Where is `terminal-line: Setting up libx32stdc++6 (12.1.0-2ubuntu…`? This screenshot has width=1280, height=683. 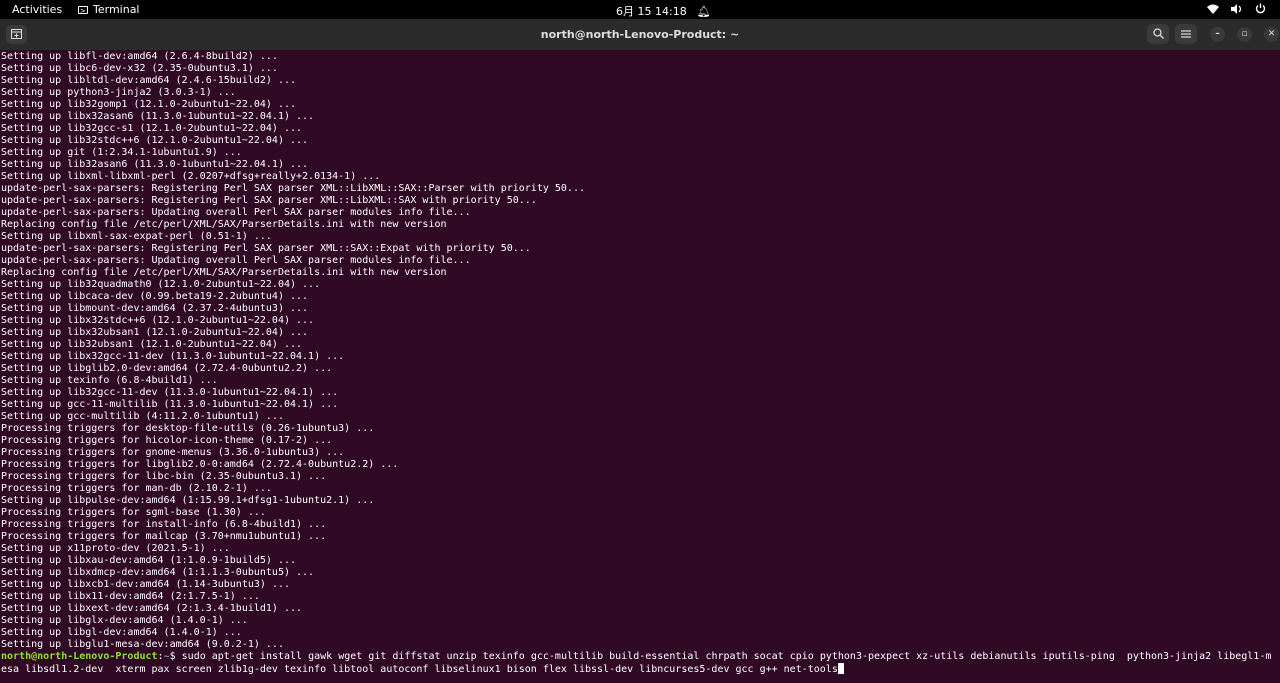 terminal-line: Setting up libx32stdc++6 (12.1.0-2ubuntu… is located at coordinates (158, 320).